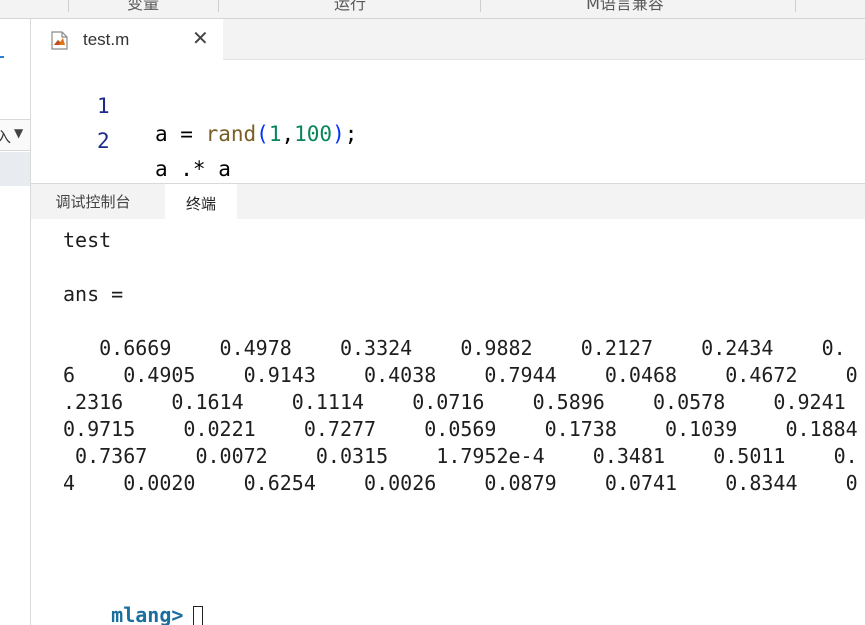 The height and width of the screenshot is (625, 865). What do you see at coordinates (59, 40) in the screenshot?
I see `matlab-file-icon` at bounding box center [59, 40].